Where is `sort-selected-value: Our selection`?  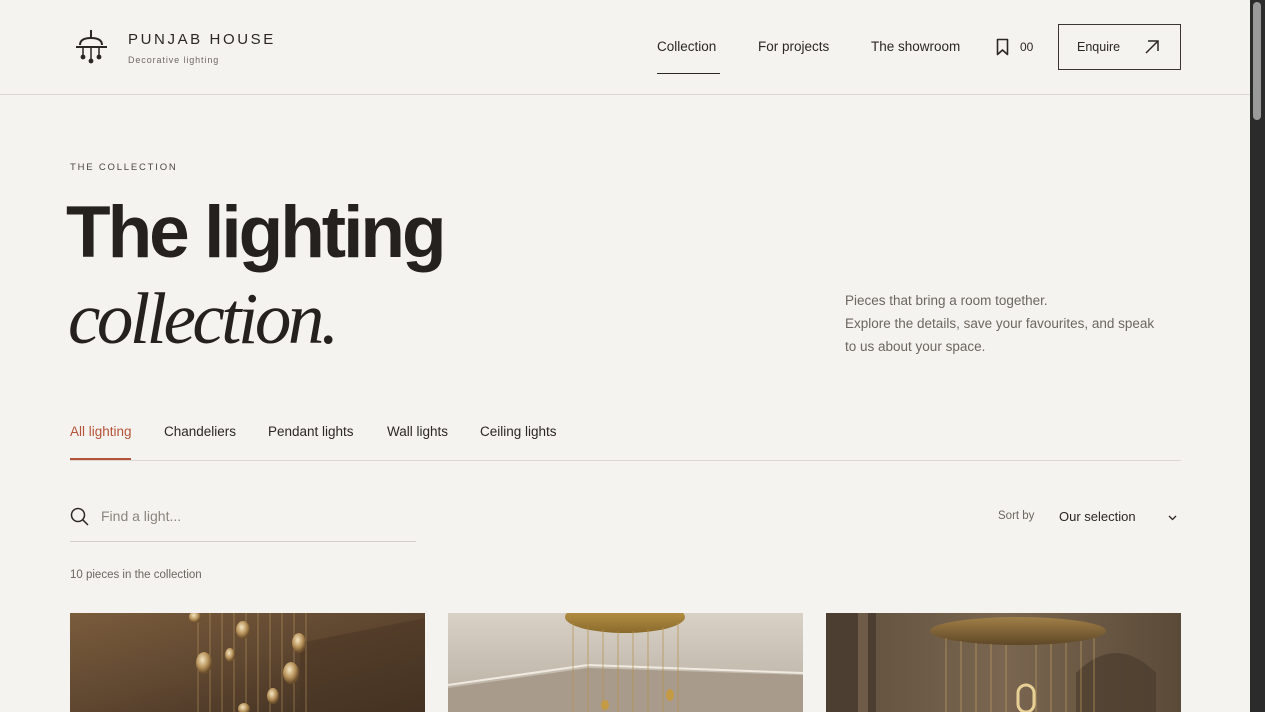
sort-selected-value: Our selection is located at coordinates (1097, 516).